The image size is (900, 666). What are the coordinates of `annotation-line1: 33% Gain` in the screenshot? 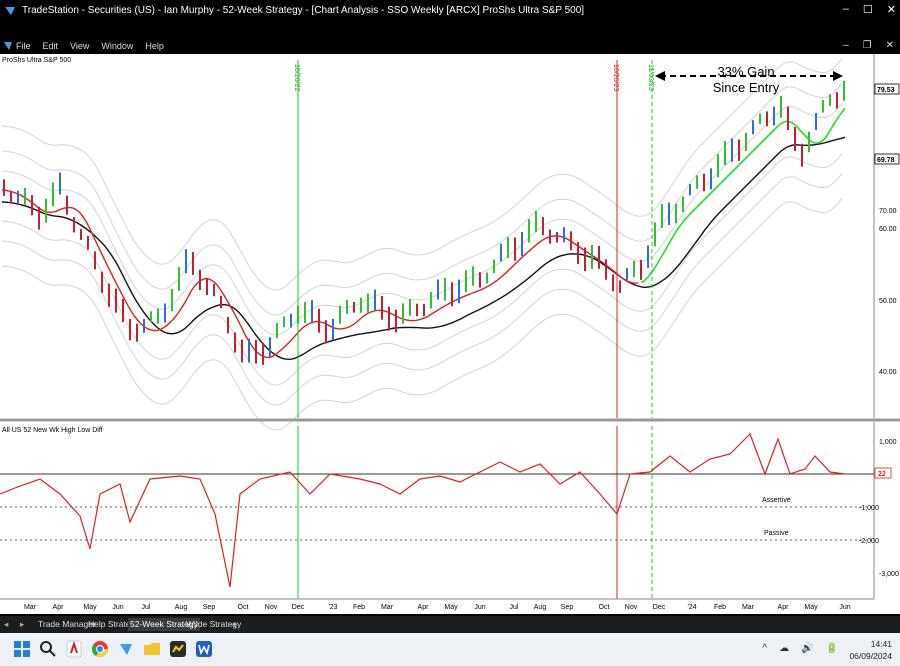 It's located at (745, 71).